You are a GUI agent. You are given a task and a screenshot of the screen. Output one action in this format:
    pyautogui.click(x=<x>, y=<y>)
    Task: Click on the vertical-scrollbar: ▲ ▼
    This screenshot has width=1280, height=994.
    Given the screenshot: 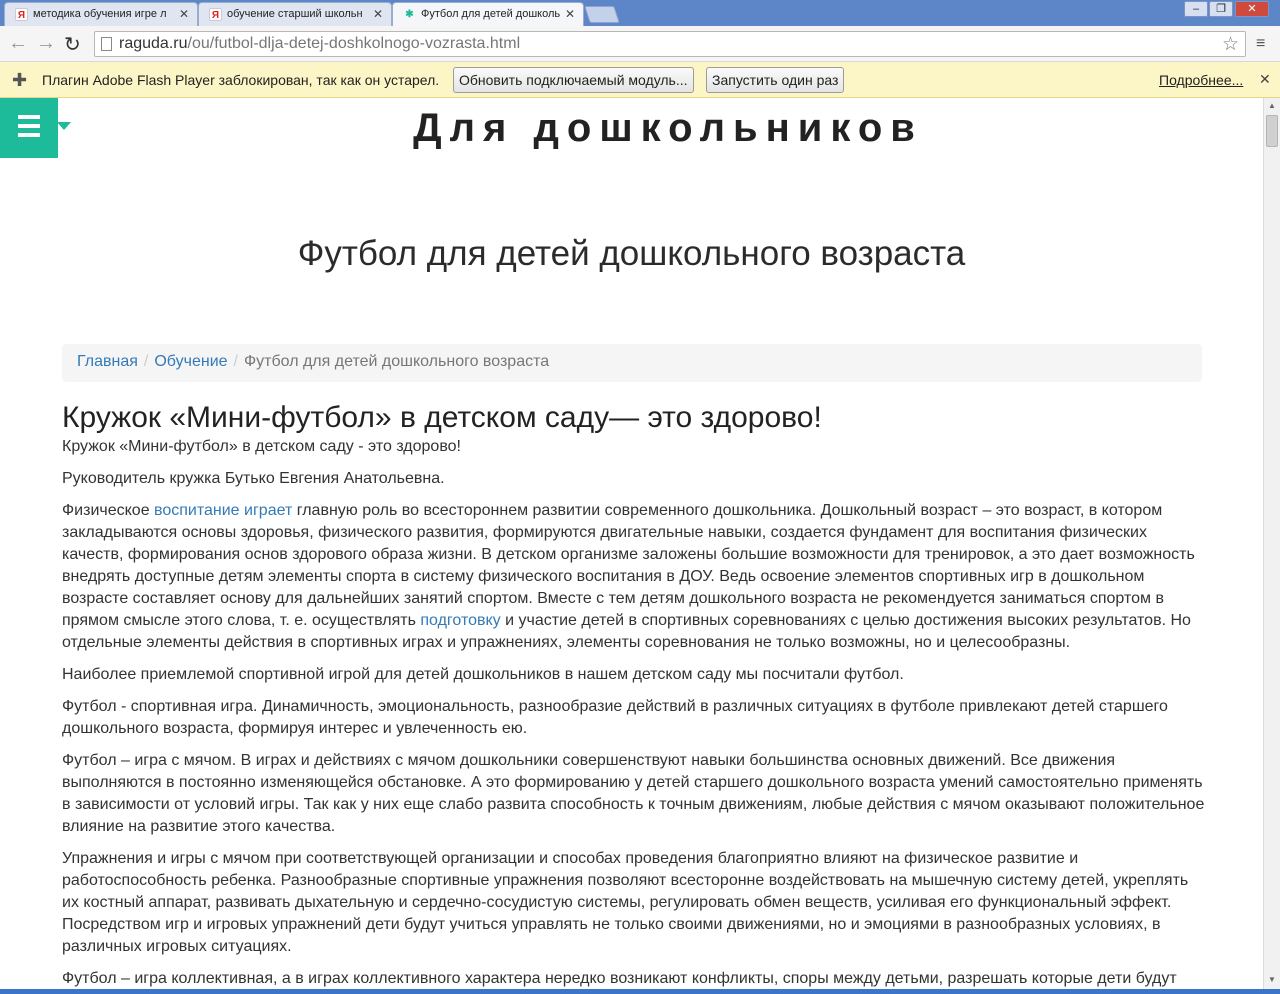 What is the action you would take?
    pyautogui.click(x=1271, y=543)
    